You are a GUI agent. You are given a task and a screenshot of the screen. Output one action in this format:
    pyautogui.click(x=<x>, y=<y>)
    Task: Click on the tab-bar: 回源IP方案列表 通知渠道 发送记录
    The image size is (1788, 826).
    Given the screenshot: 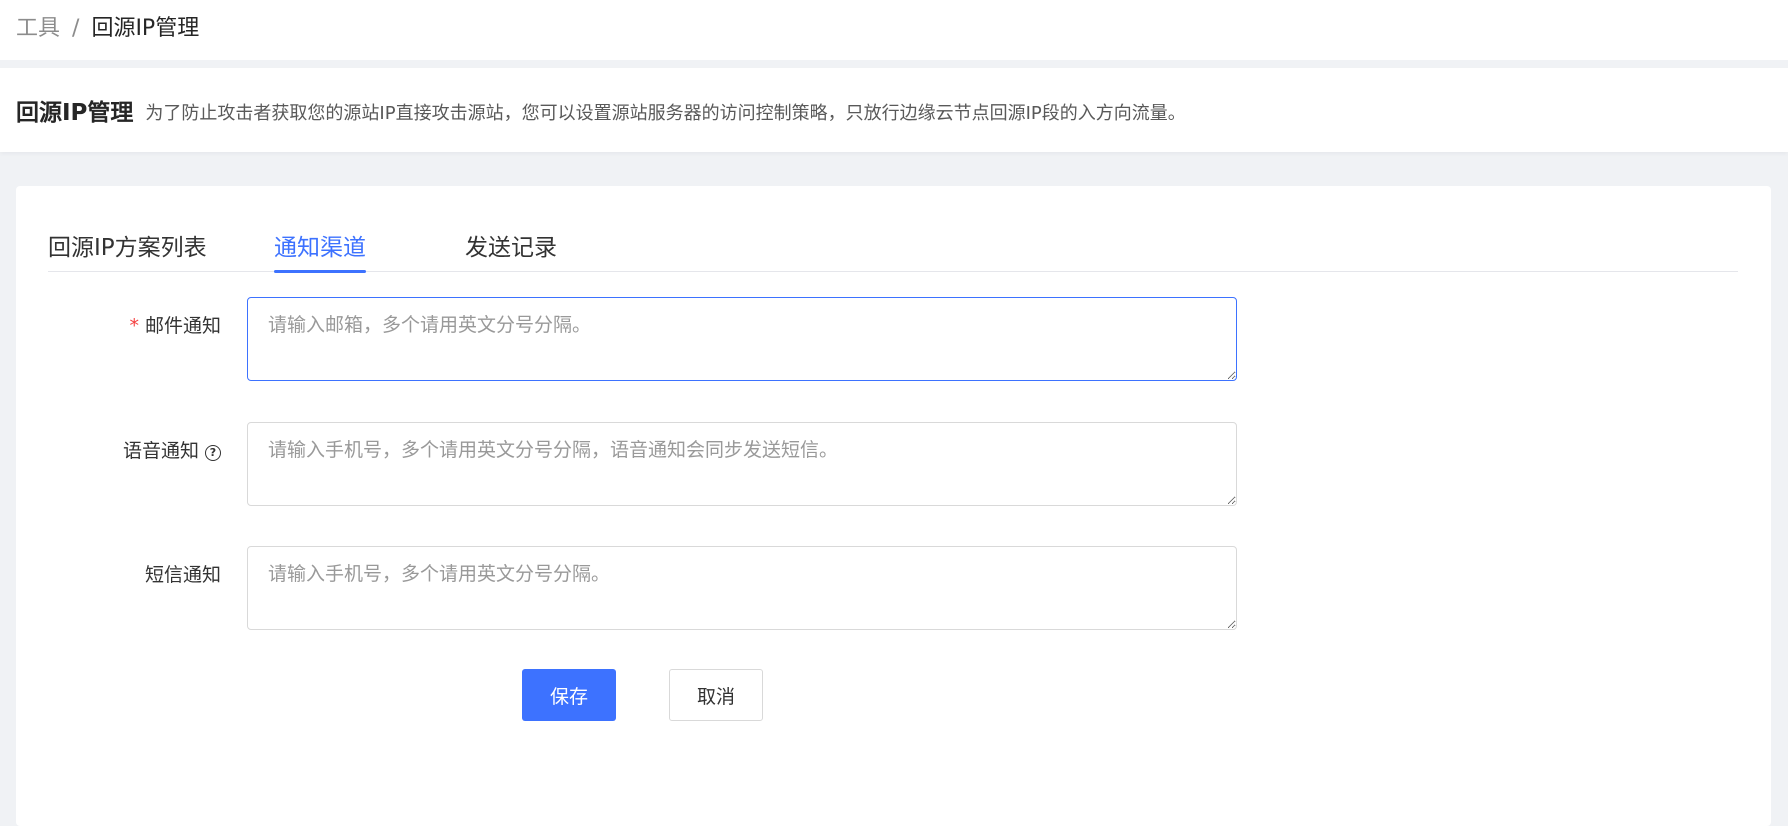 What is the action you would take?
    pyautogui.click(x=893, y=248)
    